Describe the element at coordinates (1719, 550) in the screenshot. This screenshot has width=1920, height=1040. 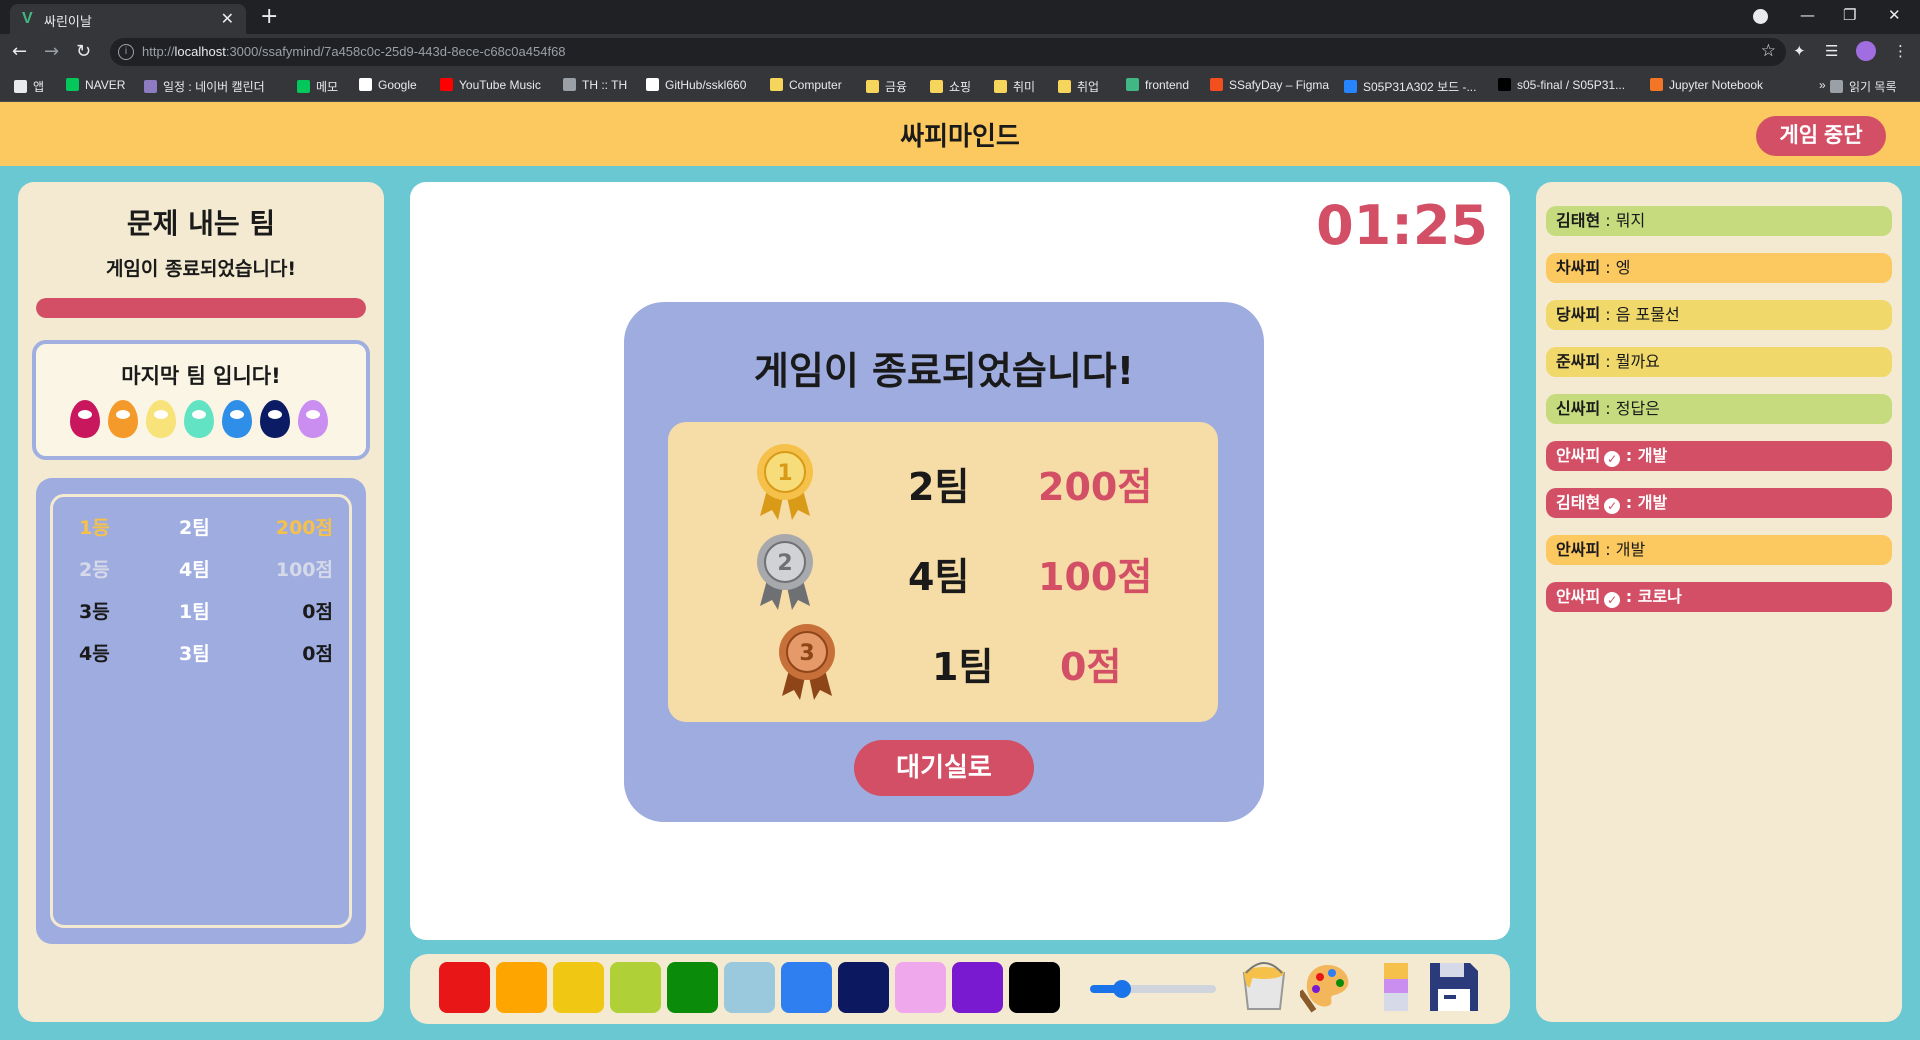
I see `chat-message: 안싸피 : 개발` at that location.